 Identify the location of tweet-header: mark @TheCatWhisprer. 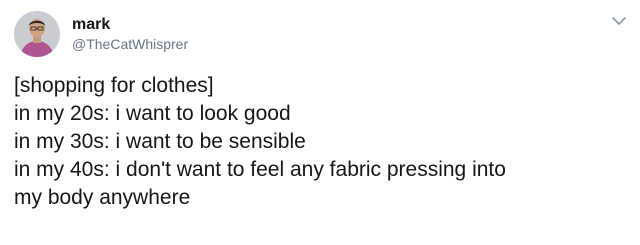
(101, 34).